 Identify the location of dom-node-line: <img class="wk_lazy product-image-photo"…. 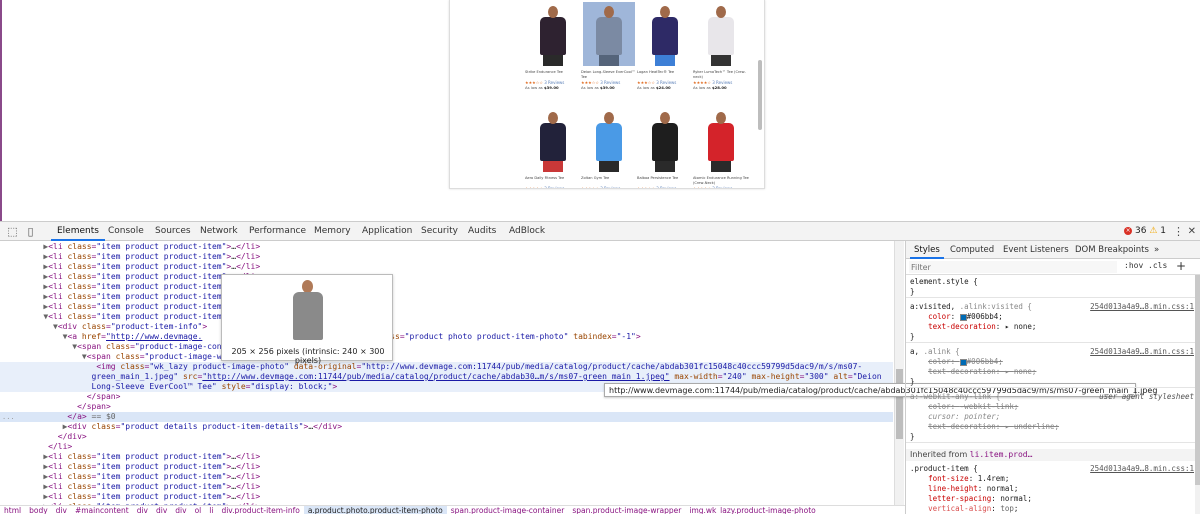
(446, 367).